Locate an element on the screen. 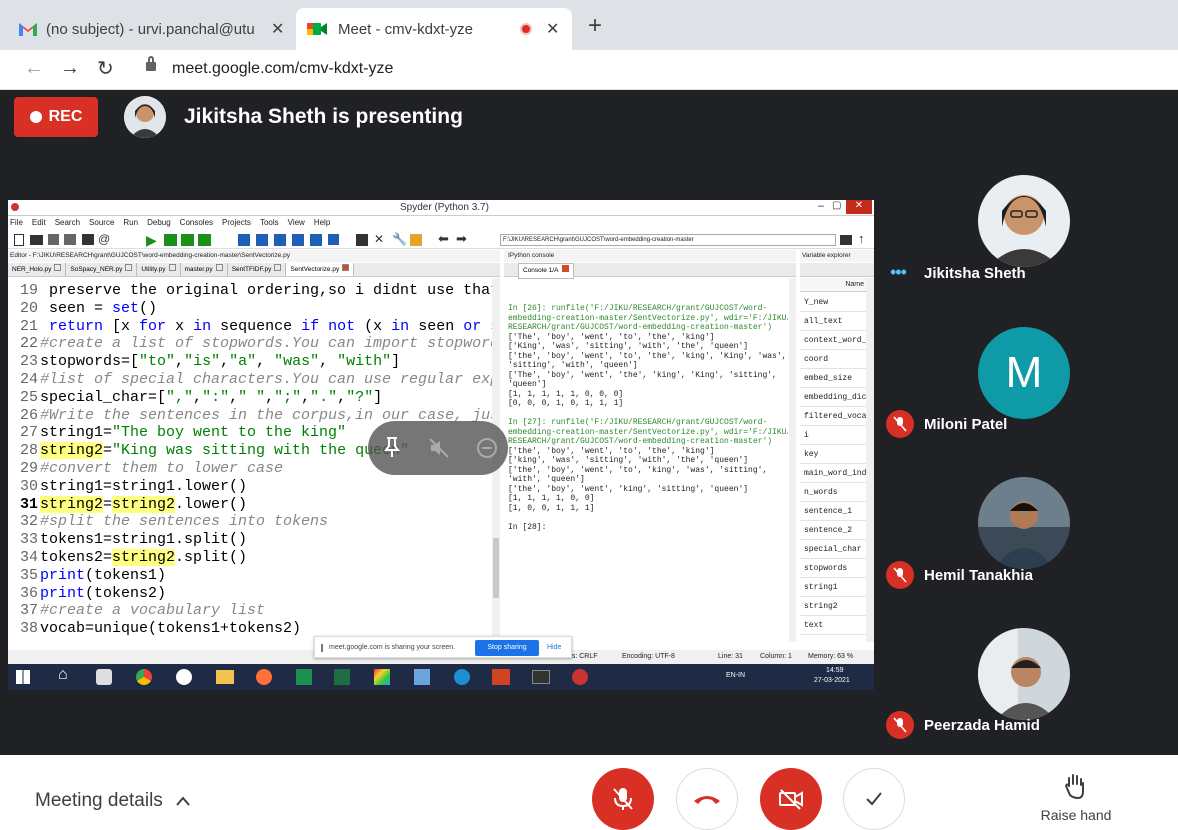  step-icon is located at coordinates (262, 240).